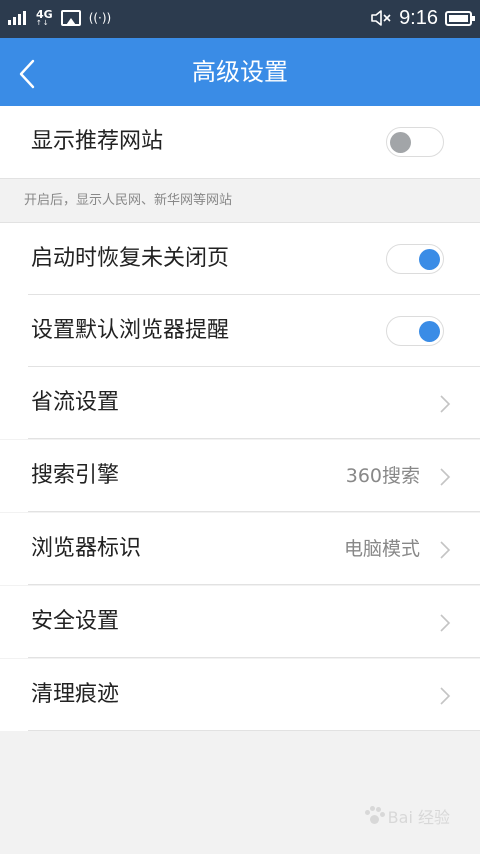  I want to click on setting-browser-ua: 浏览器标识 电脑模式, so click(240, 549).